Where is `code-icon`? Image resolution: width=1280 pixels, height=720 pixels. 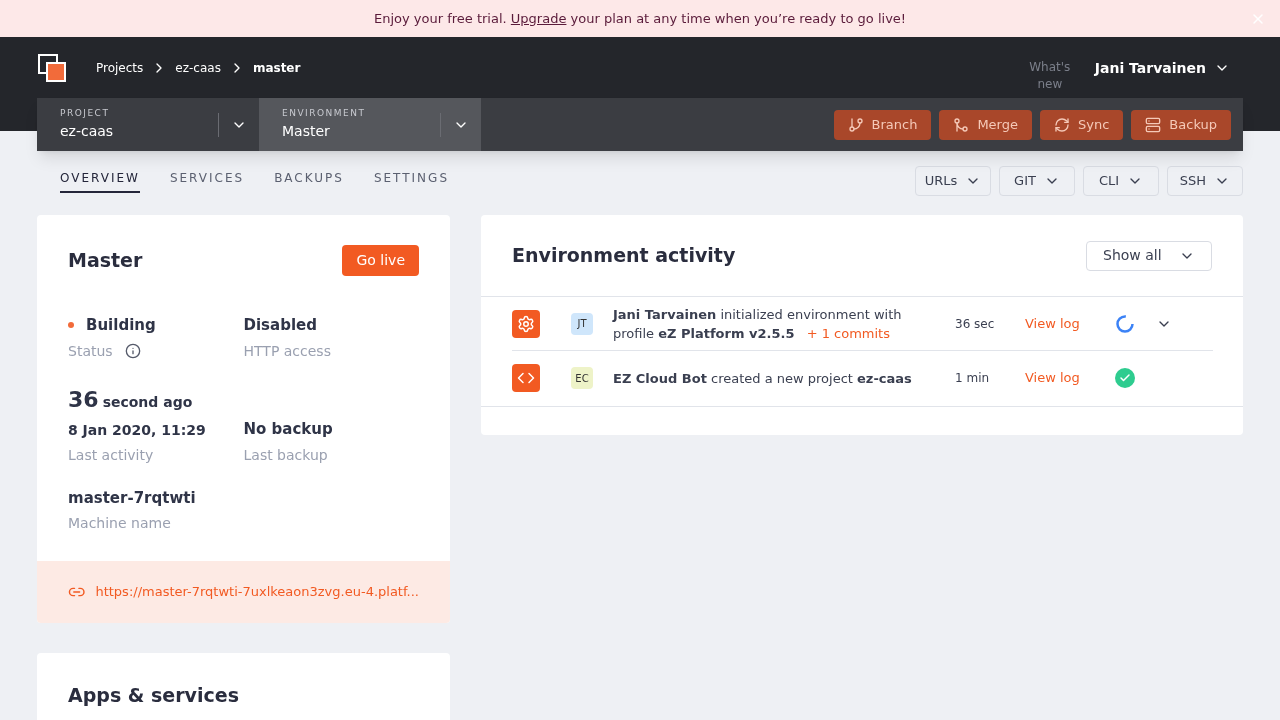
code-icon is located at coordinates (526, 378).